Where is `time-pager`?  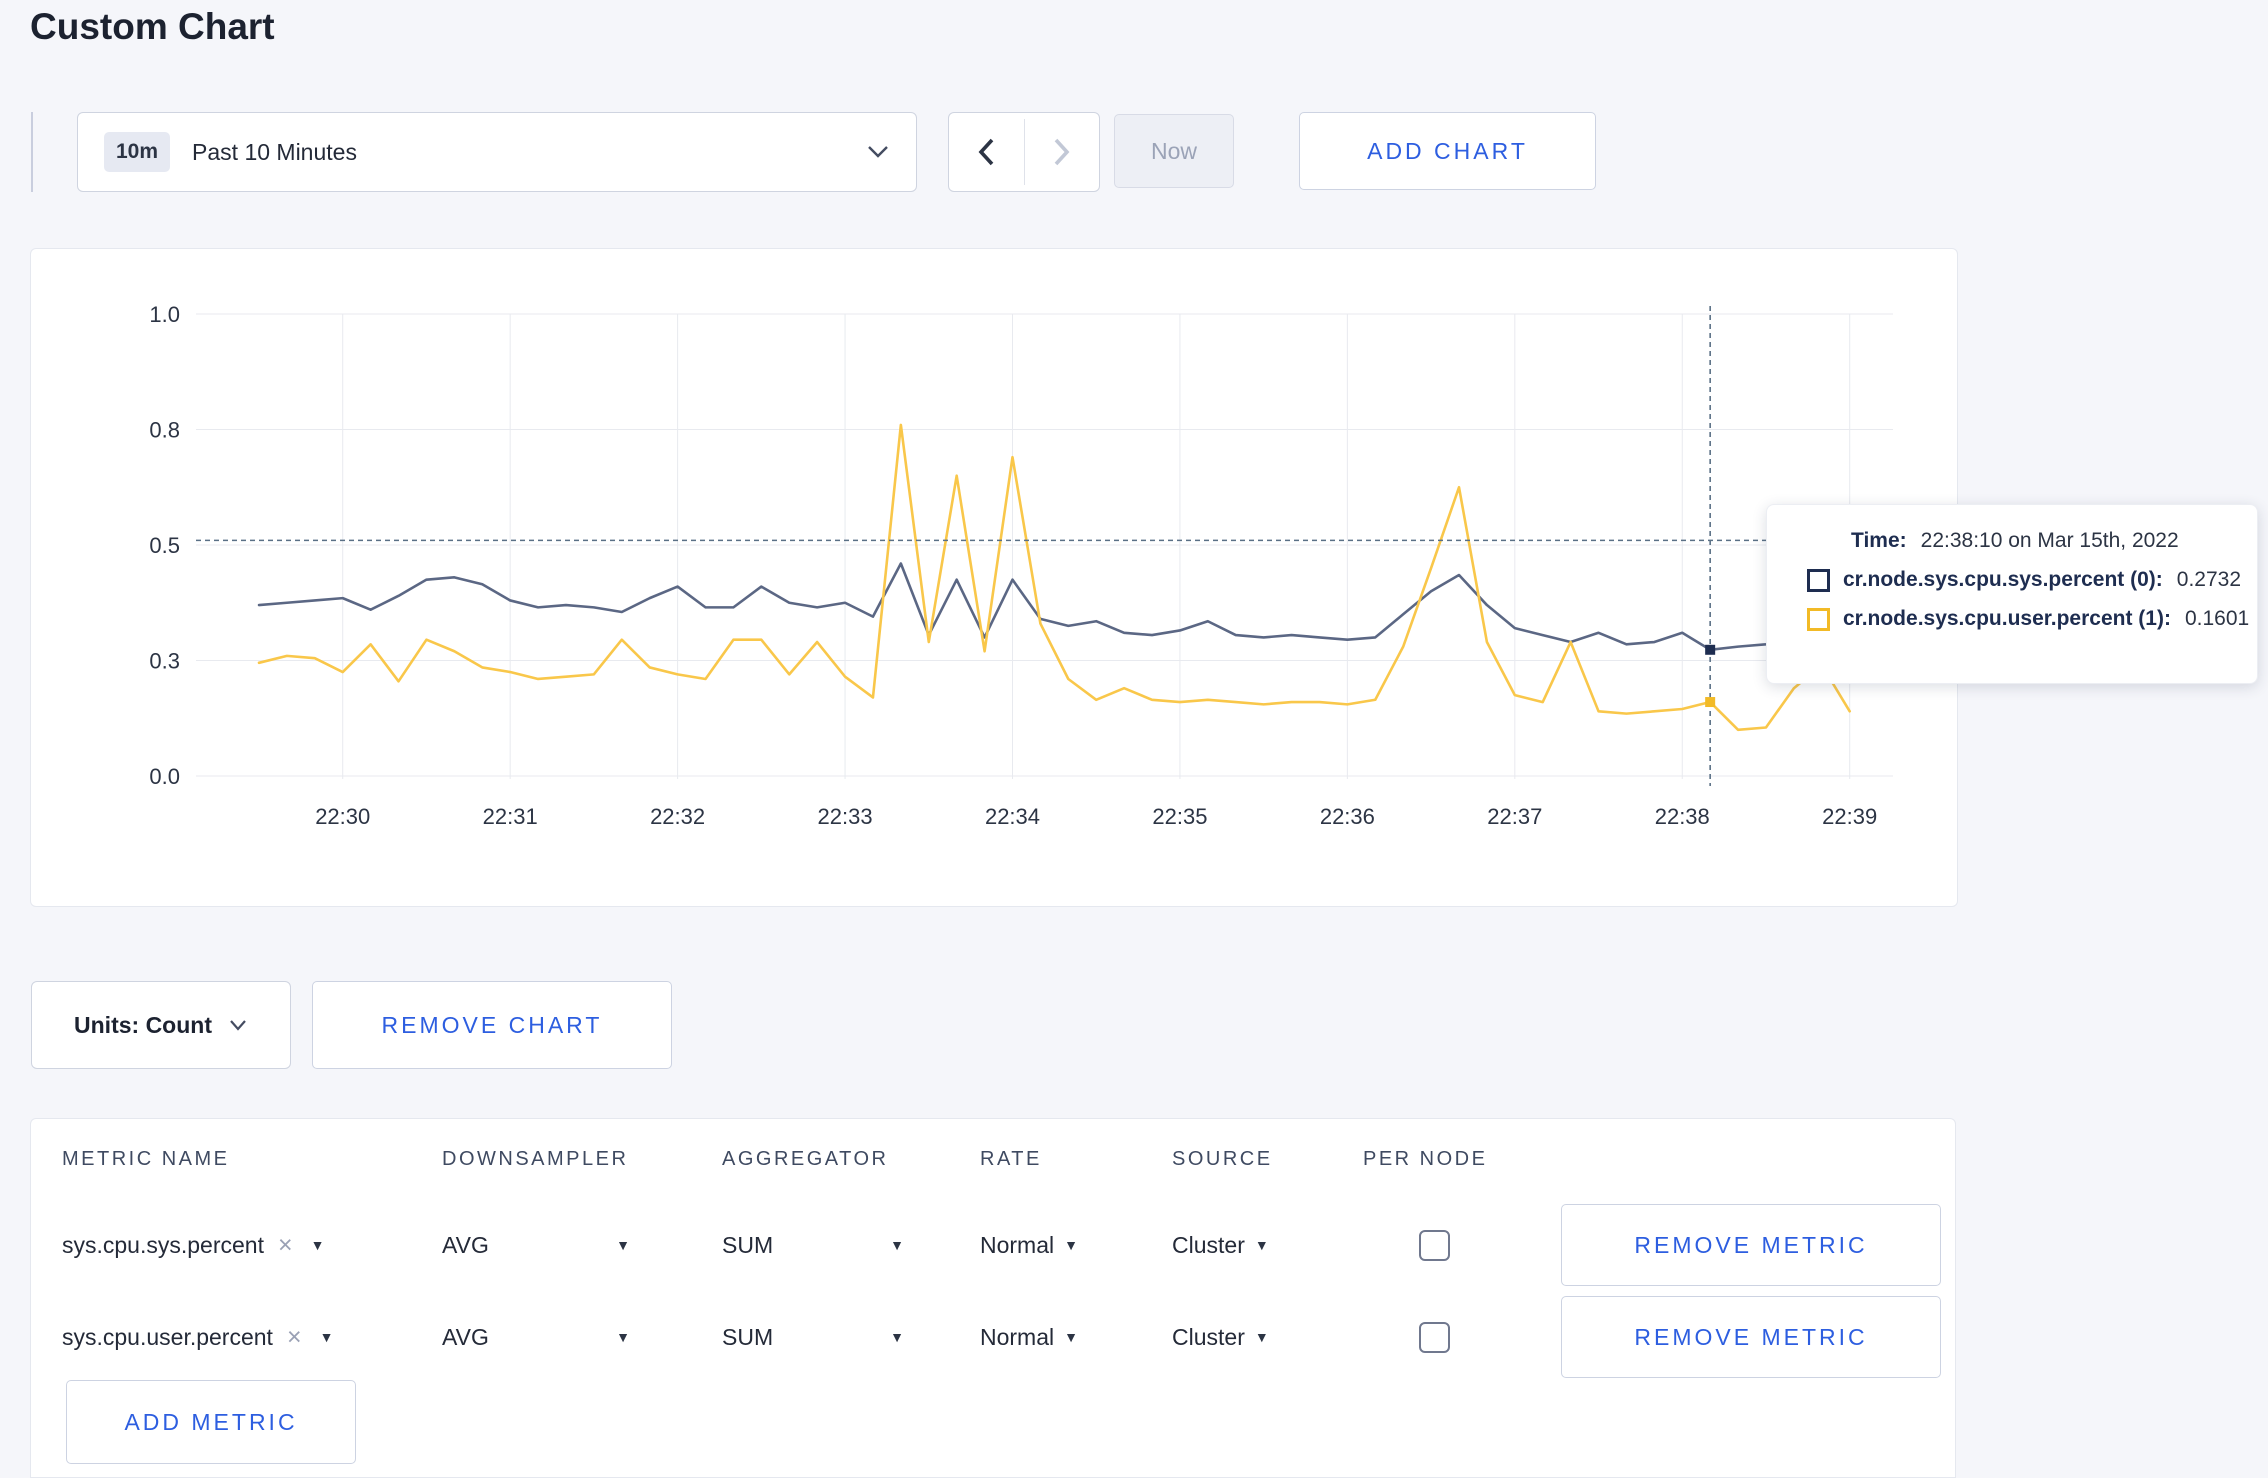
time-pager is located at coordinates (1024, 152).